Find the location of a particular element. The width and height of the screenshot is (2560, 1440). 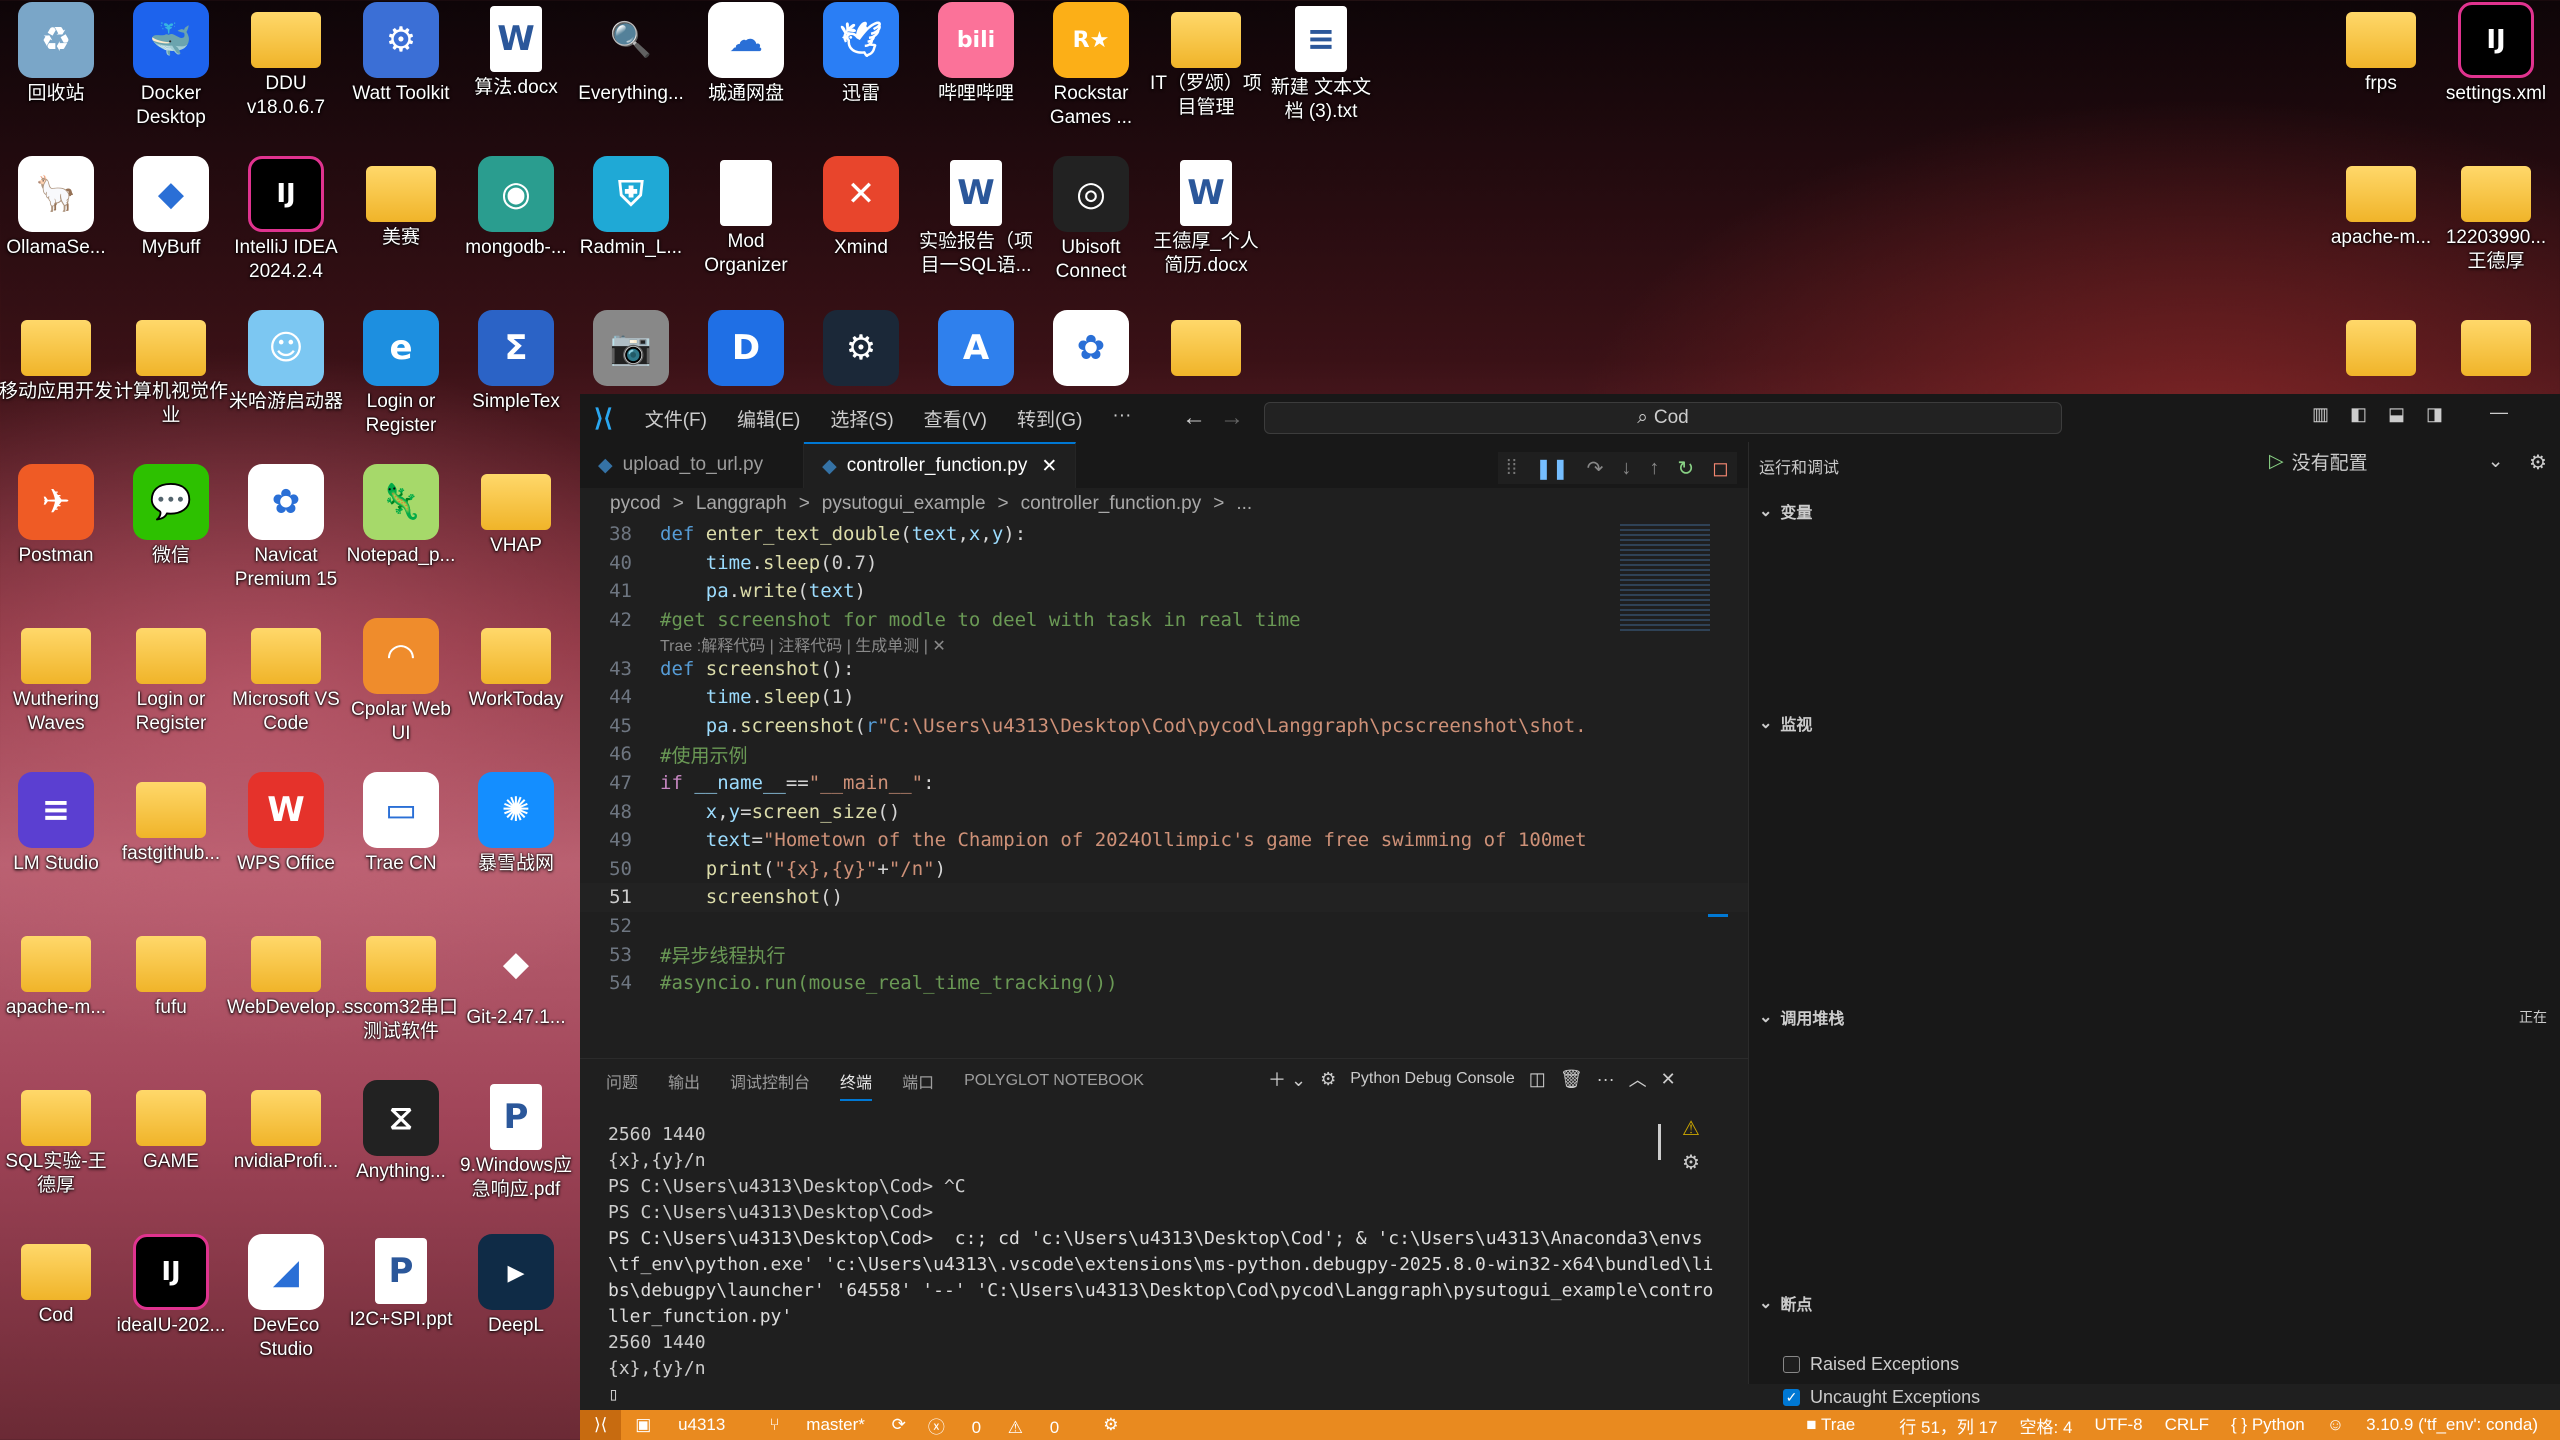

editor-tab: ◆ controller_function.py ✕ is located at coordinates (940, 465).